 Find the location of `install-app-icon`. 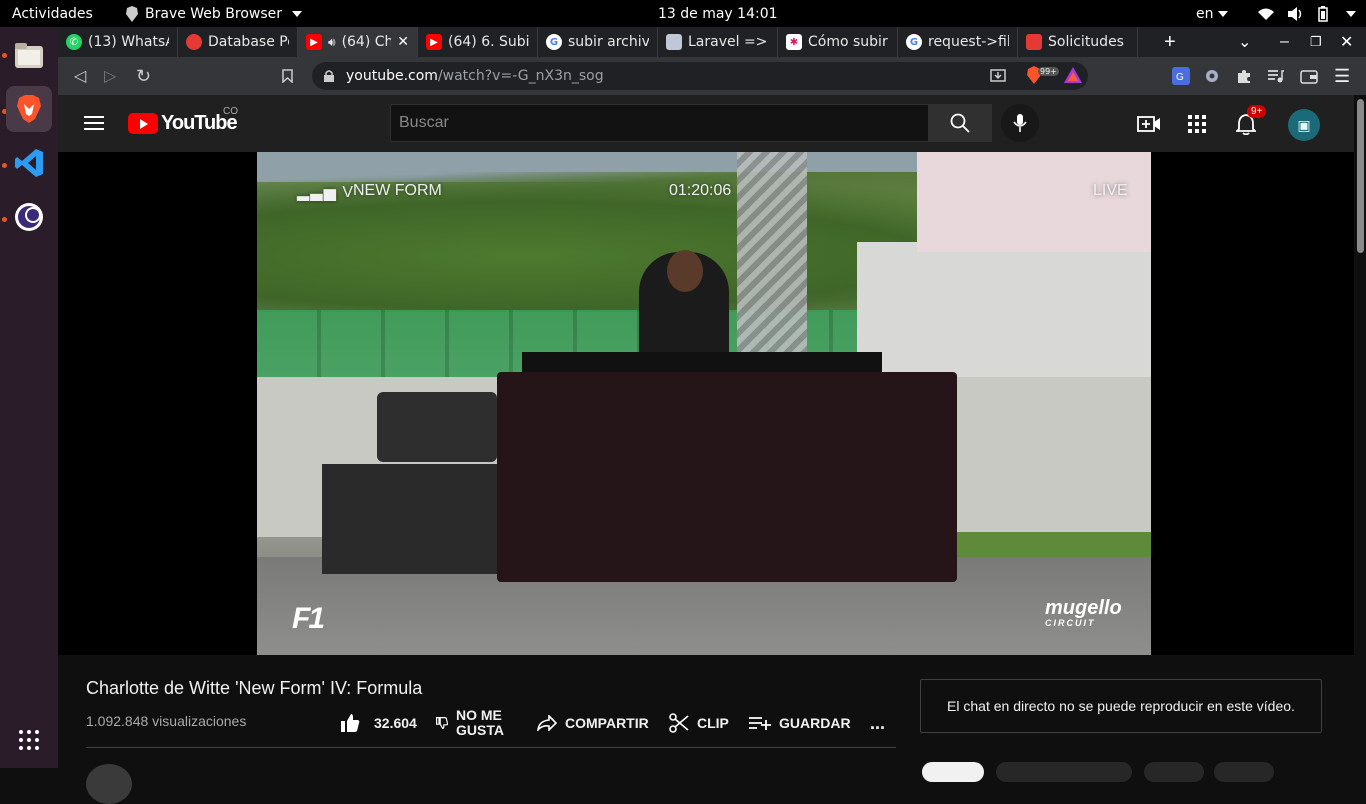

install-app-icon is located at coordinates (998, 77).